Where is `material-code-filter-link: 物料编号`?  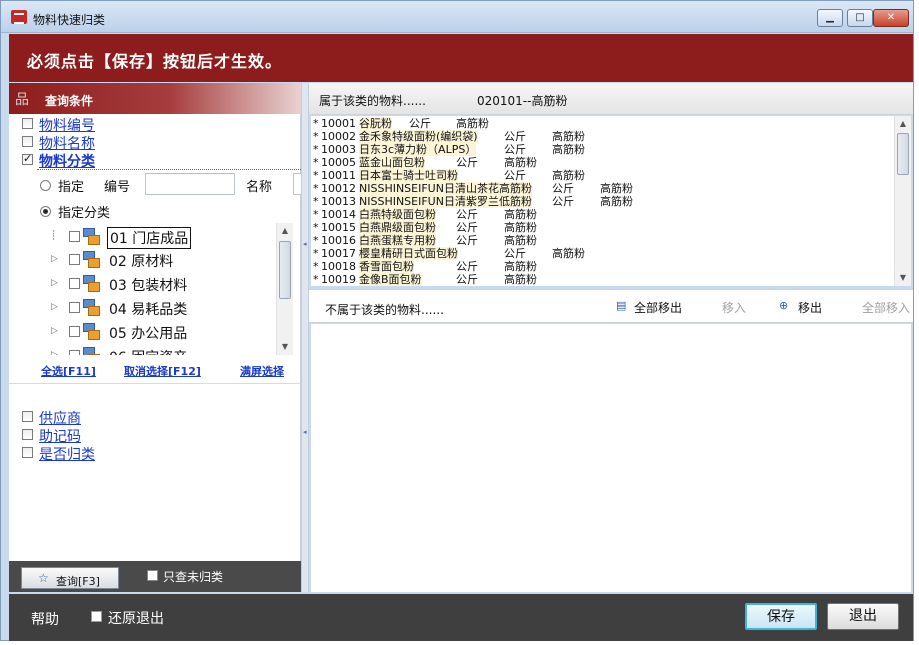
material-code-filter-link: 物料编号 is located at coordinates (67, 125).